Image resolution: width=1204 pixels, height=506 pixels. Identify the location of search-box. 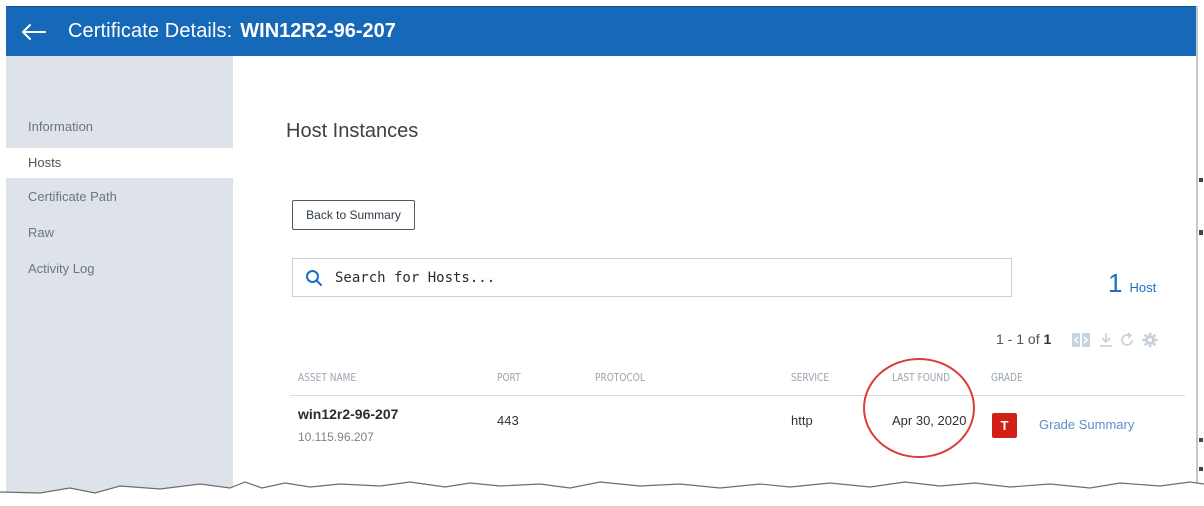
(652, 277).